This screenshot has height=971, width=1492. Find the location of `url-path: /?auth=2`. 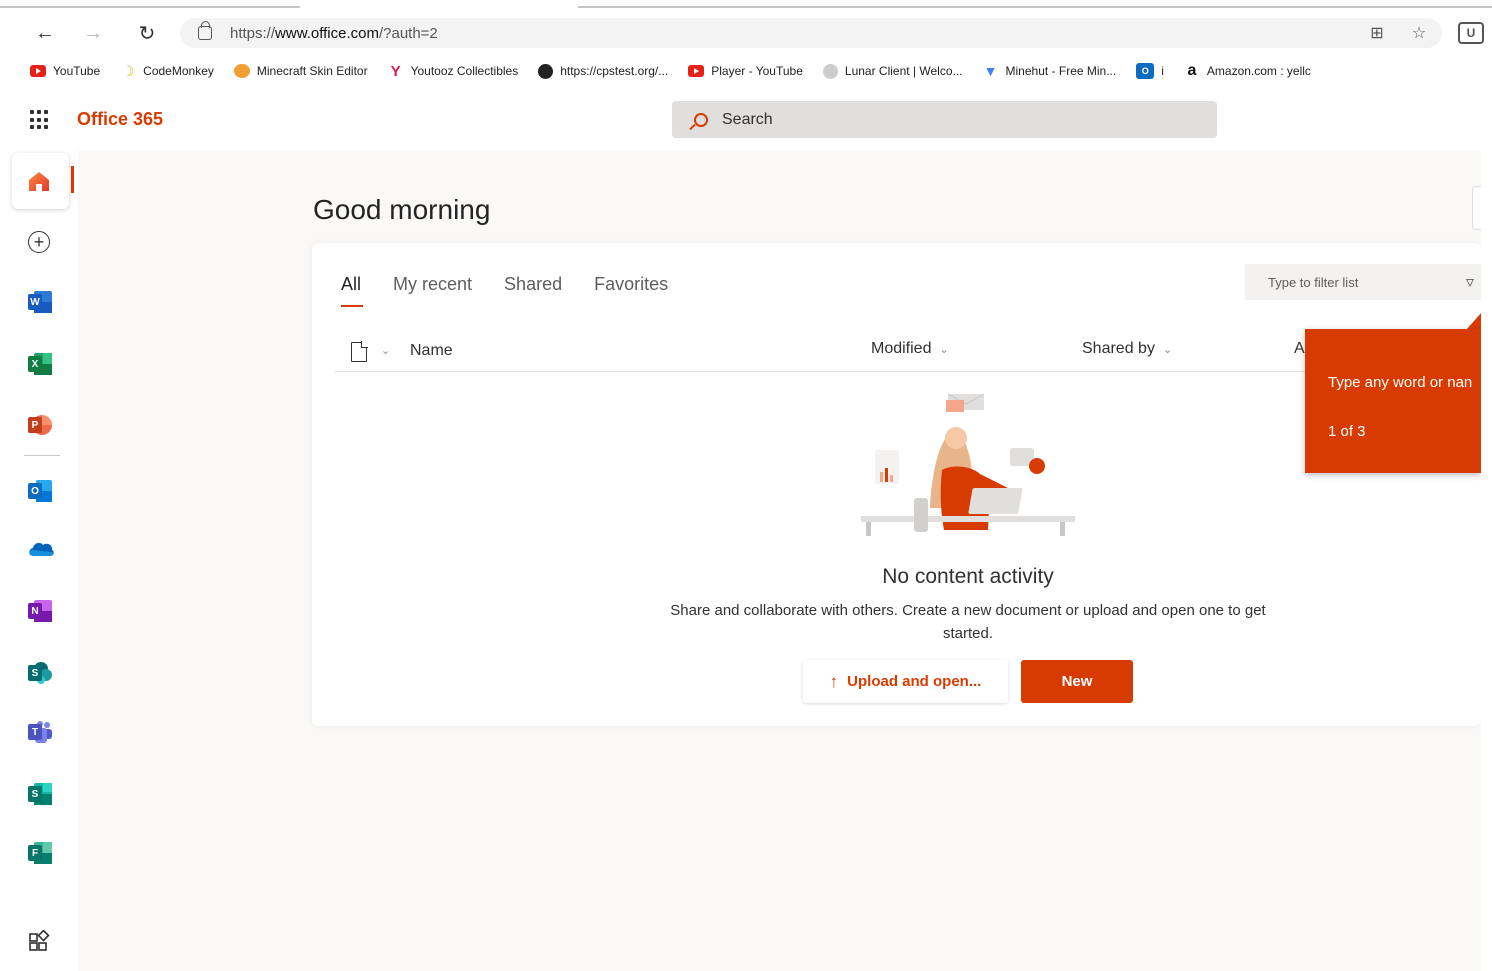

url-path: /?auth=2 is located at coordinates (408, 33).